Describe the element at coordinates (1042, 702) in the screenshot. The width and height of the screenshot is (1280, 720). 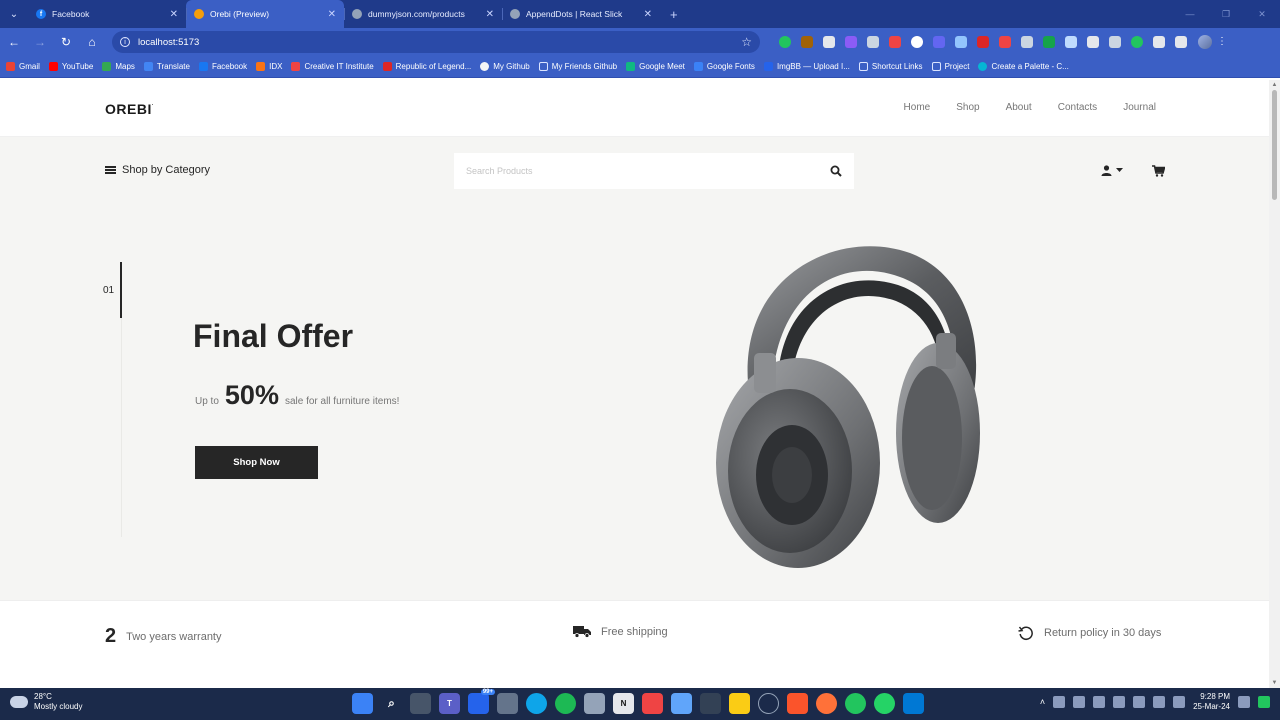
I see `chevron-up-icon: ˄` at that location.